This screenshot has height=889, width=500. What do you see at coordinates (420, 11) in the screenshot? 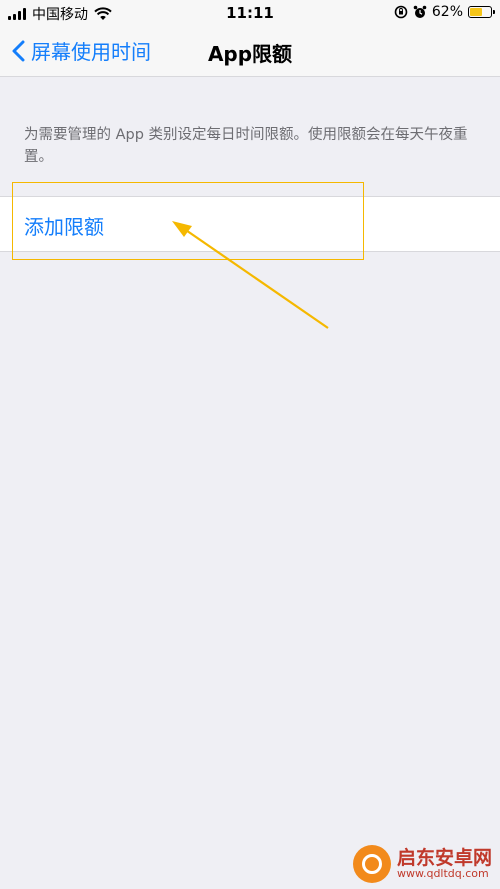
I see `alarm-icon` at bounding box center [420, 11].